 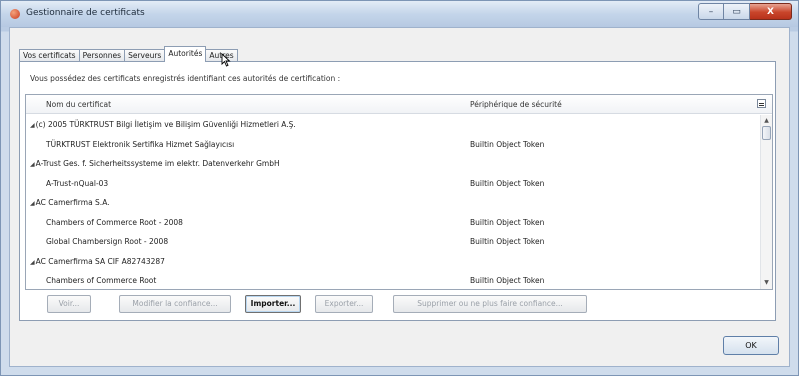 I want to click on window-title: Gestionnaire de certificats, so click(x=85, y=13).